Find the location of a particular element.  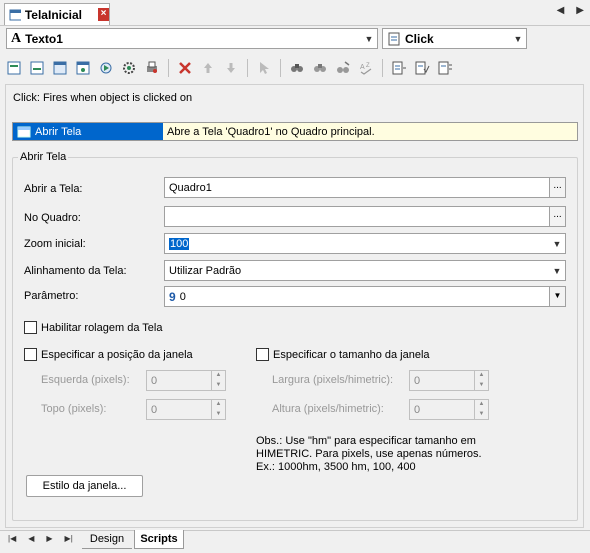

tab-title: TelaInicial is located at coordinates (53, 14).